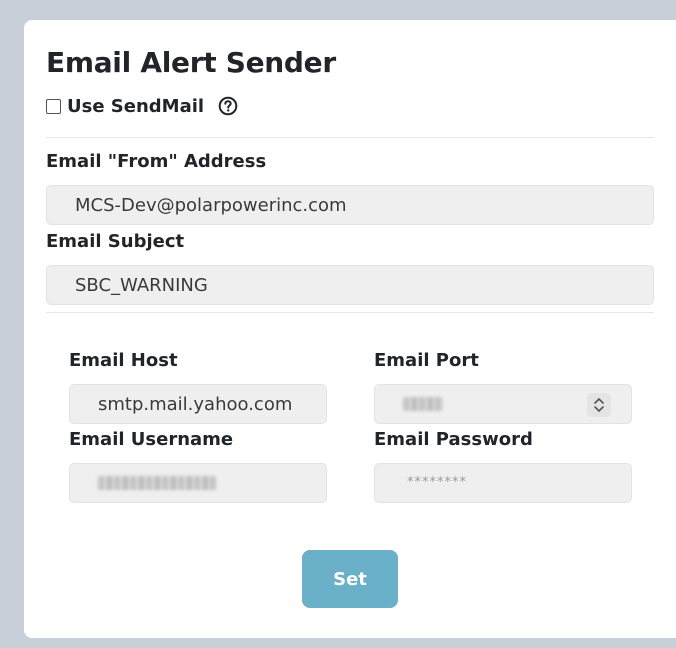  Describe the element at coordinates (228, 106) in the screenshot. I see `question-circle-icon` at that location.